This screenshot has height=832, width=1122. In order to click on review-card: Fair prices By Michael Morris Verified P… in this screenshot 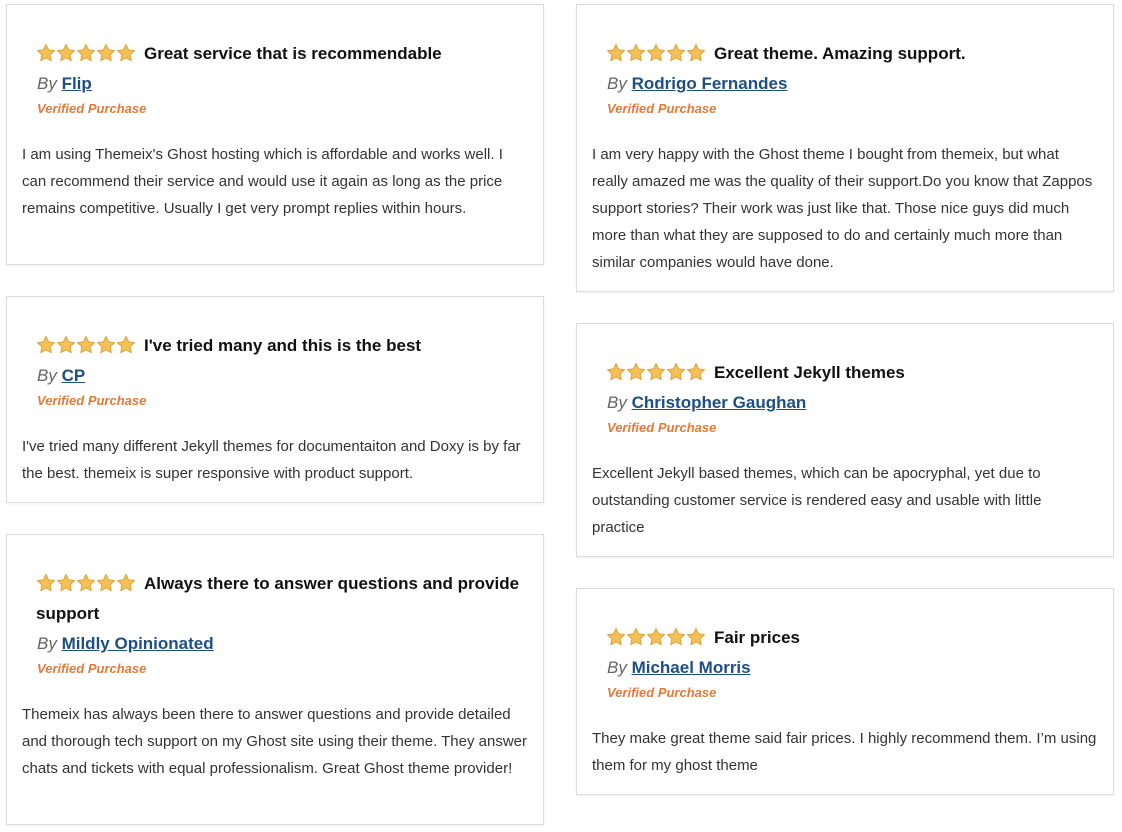, I will do `click(845, 691)`.